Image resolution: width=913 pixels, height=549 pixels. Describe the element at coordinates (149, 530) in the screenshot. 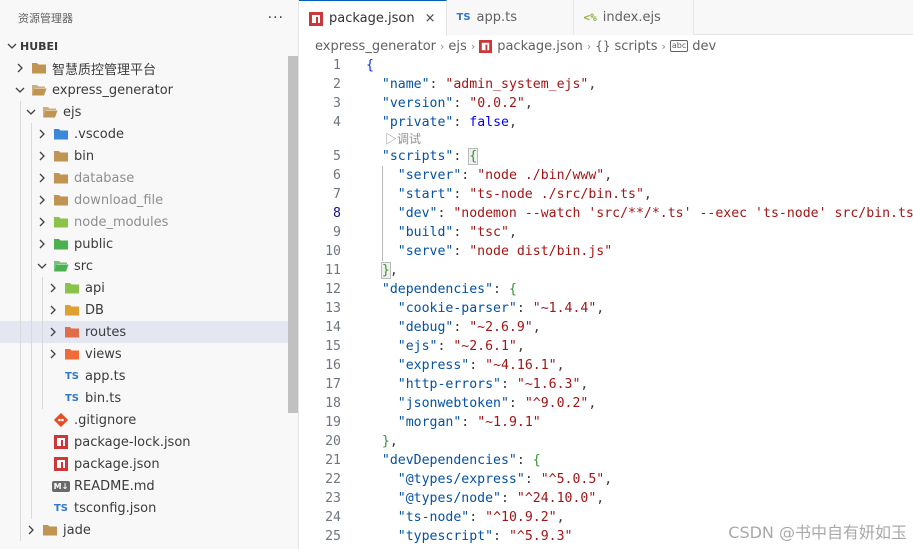

I see `folder-jade: jade` at that location.